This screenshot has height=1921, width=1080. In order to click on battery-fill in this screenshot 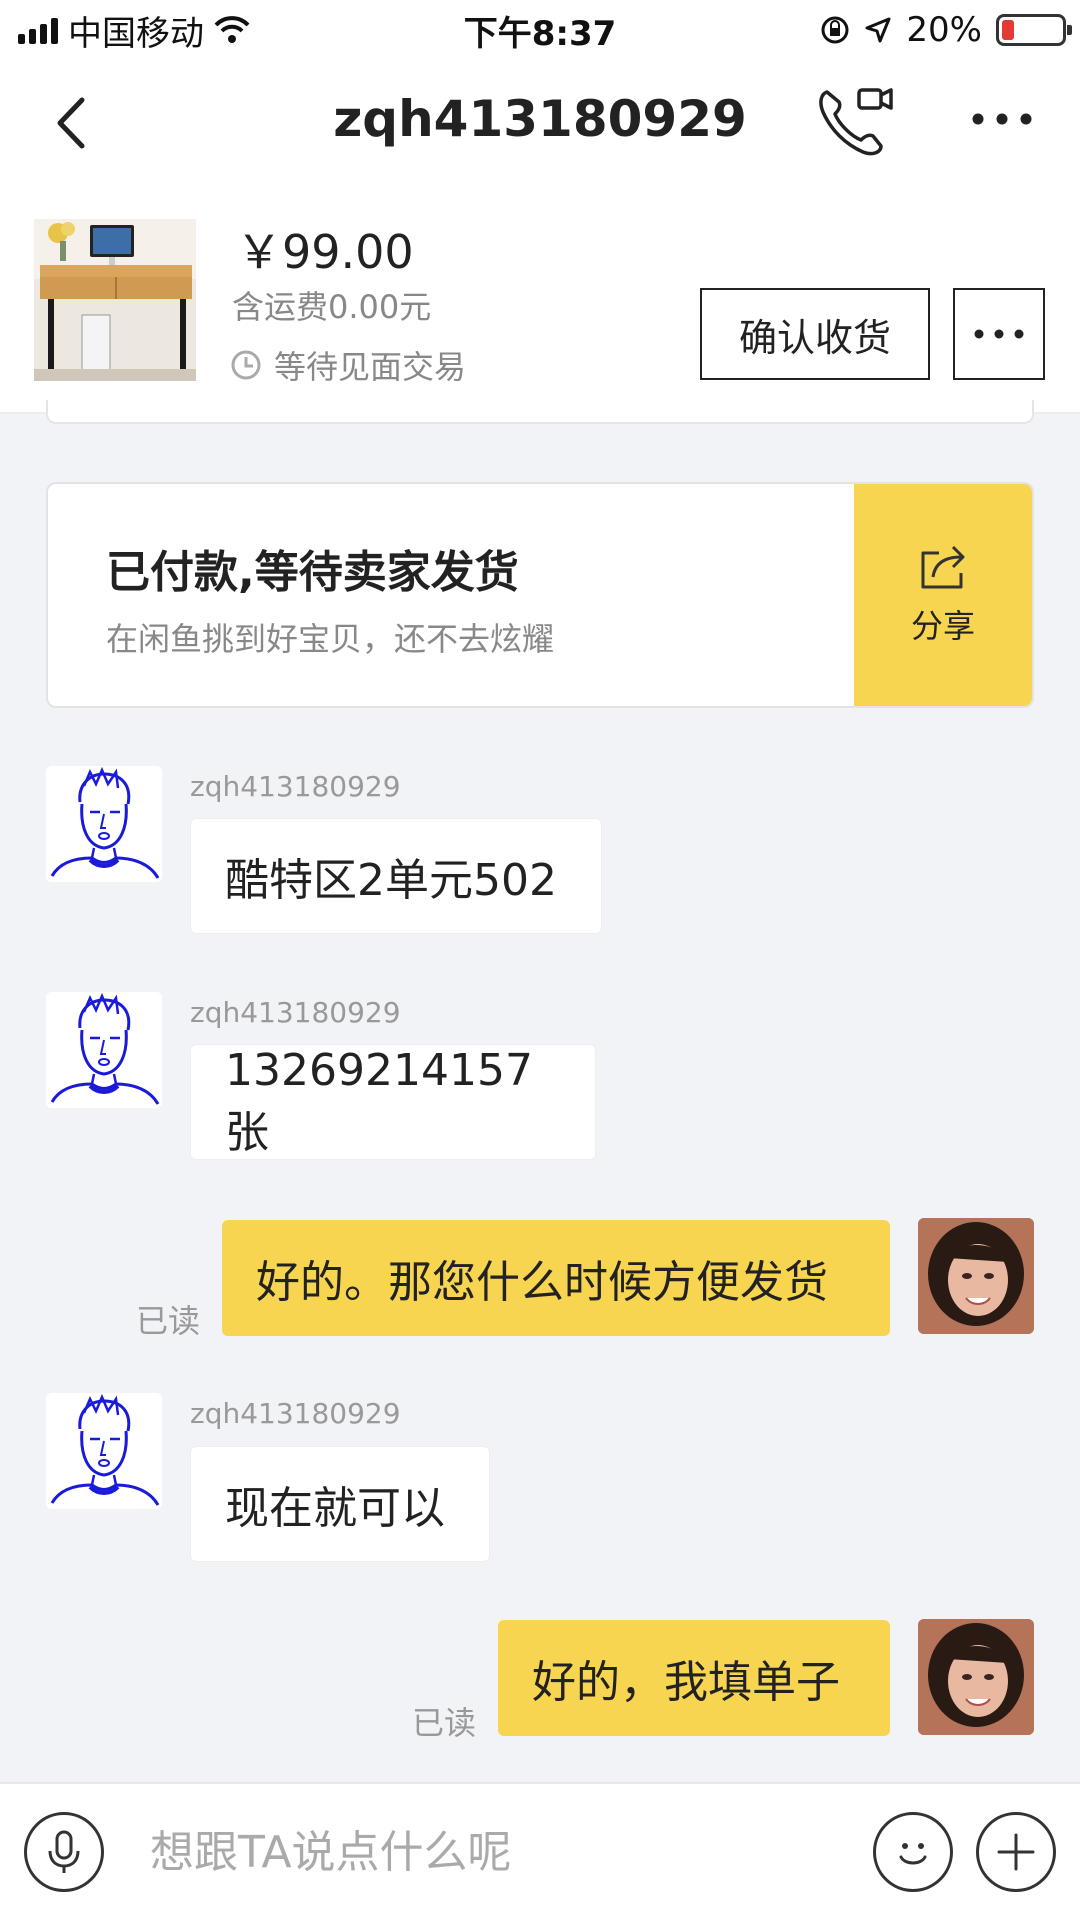, I will do `click(1008, 30)`.